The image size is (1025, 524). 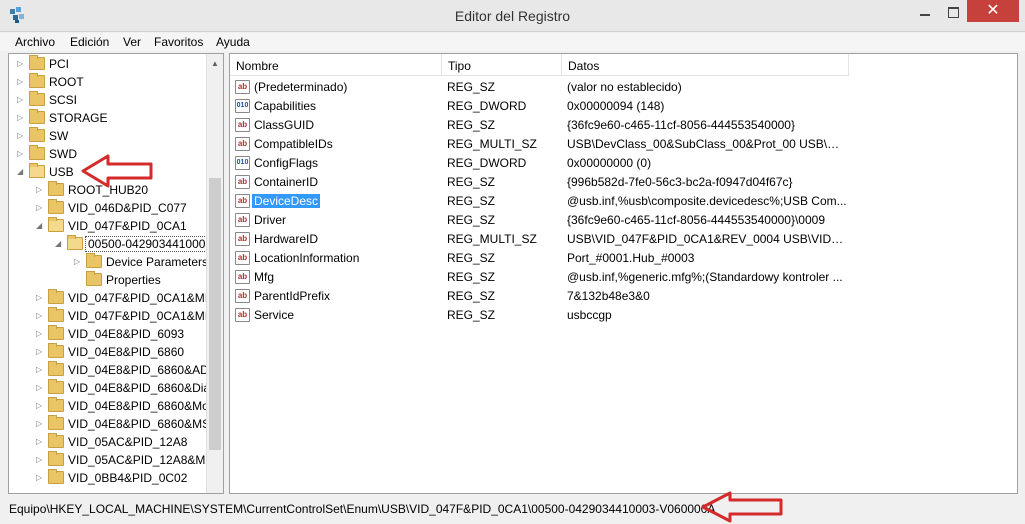 I want to click on close-button: ✕, so click(x=993, y=11).